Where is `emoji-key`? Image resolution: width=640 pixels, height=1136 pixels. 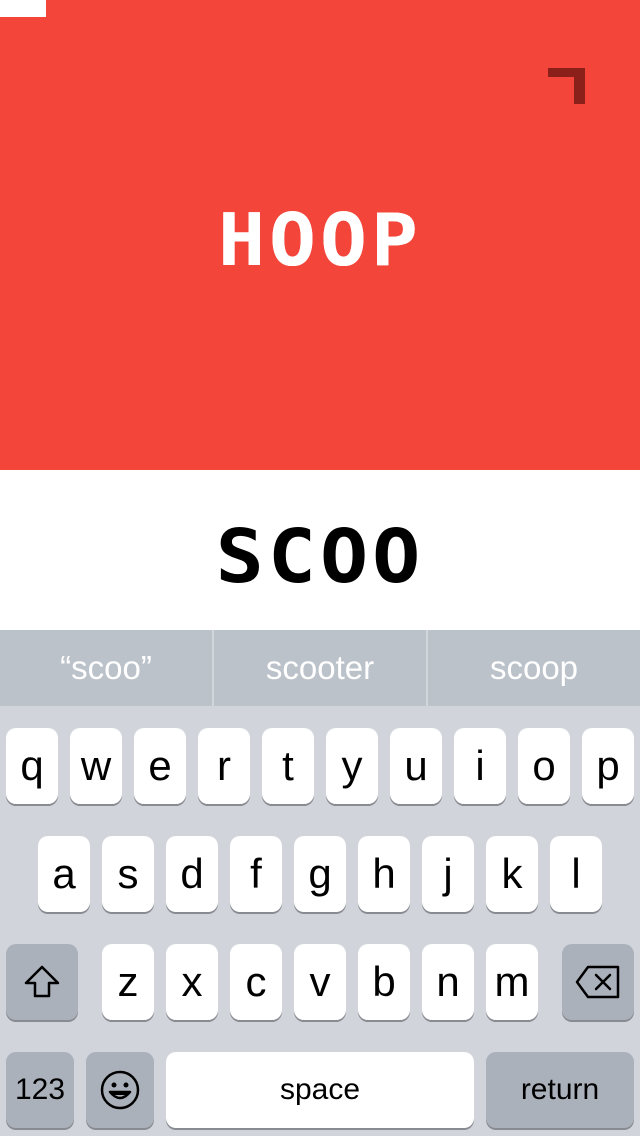 emoji-key is located at coordinates (120, 1090).